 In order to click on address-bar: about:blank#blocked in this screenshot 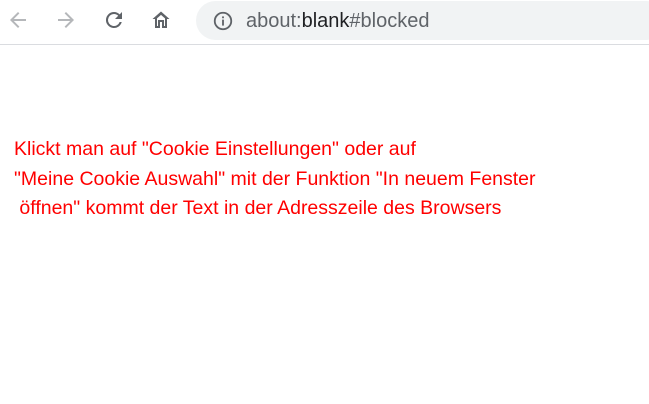, I will do `click(422, 20)`.